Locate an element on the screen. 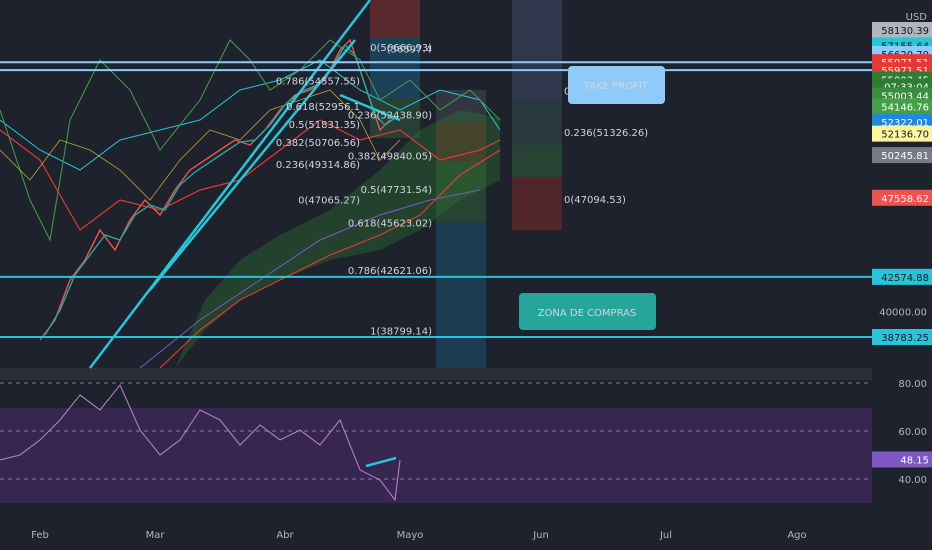 The width and height of the screenshot is (932, 550). fib-level-label: 0.236(52438.90) is located at coordinates (390, 115).